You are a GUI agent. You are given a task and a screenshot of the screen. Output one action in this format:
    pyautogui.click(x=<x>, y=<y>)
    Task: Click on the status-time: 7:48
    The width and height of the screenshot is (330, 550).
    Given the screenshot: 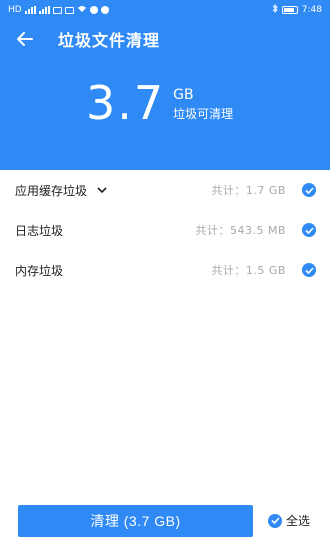 What is the action you would take?
    pyautogui.click(x=311, y=10)
    